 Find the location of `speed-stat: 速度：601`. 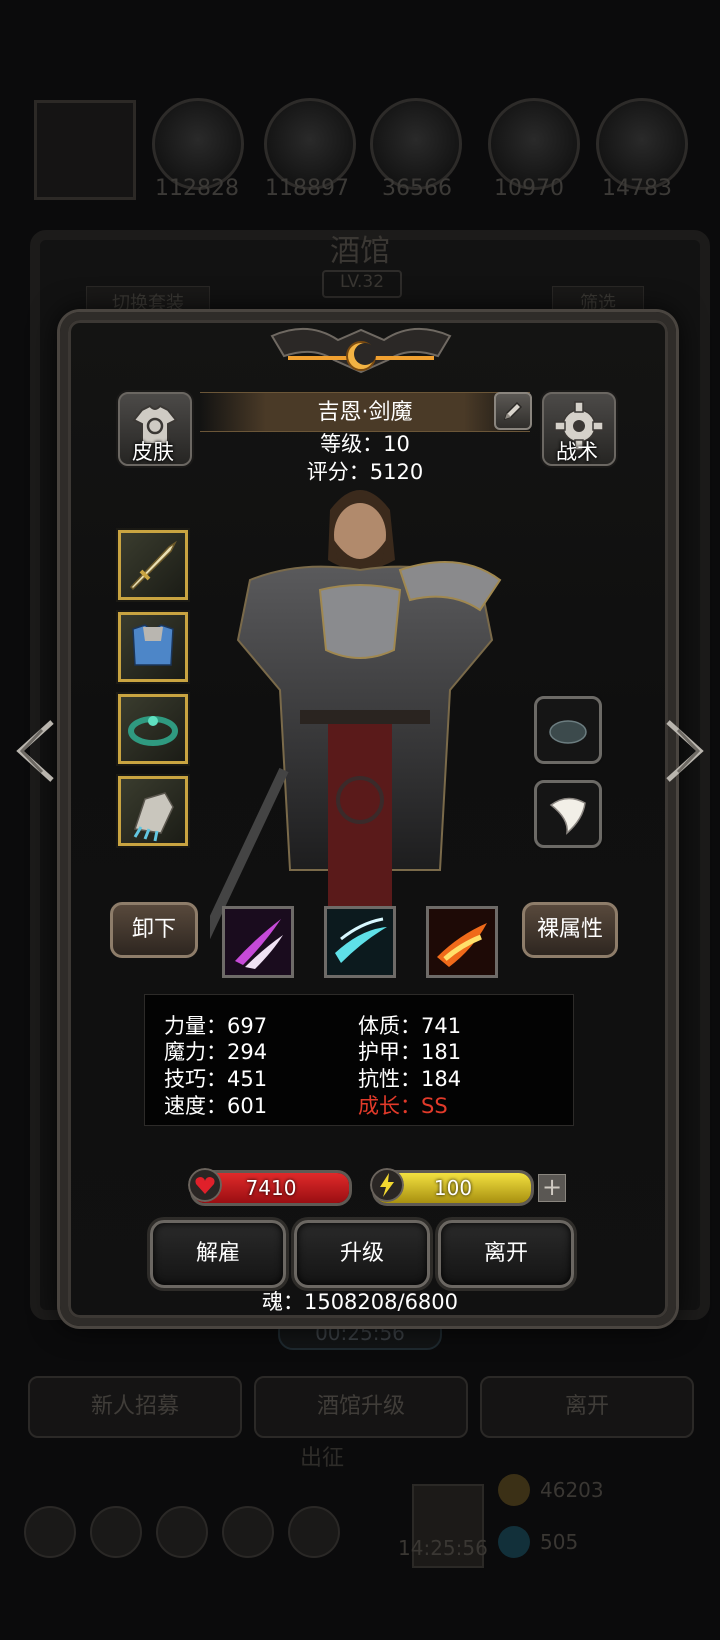

speed-stat: 速度：601 is located at coordinates (216, 1106).